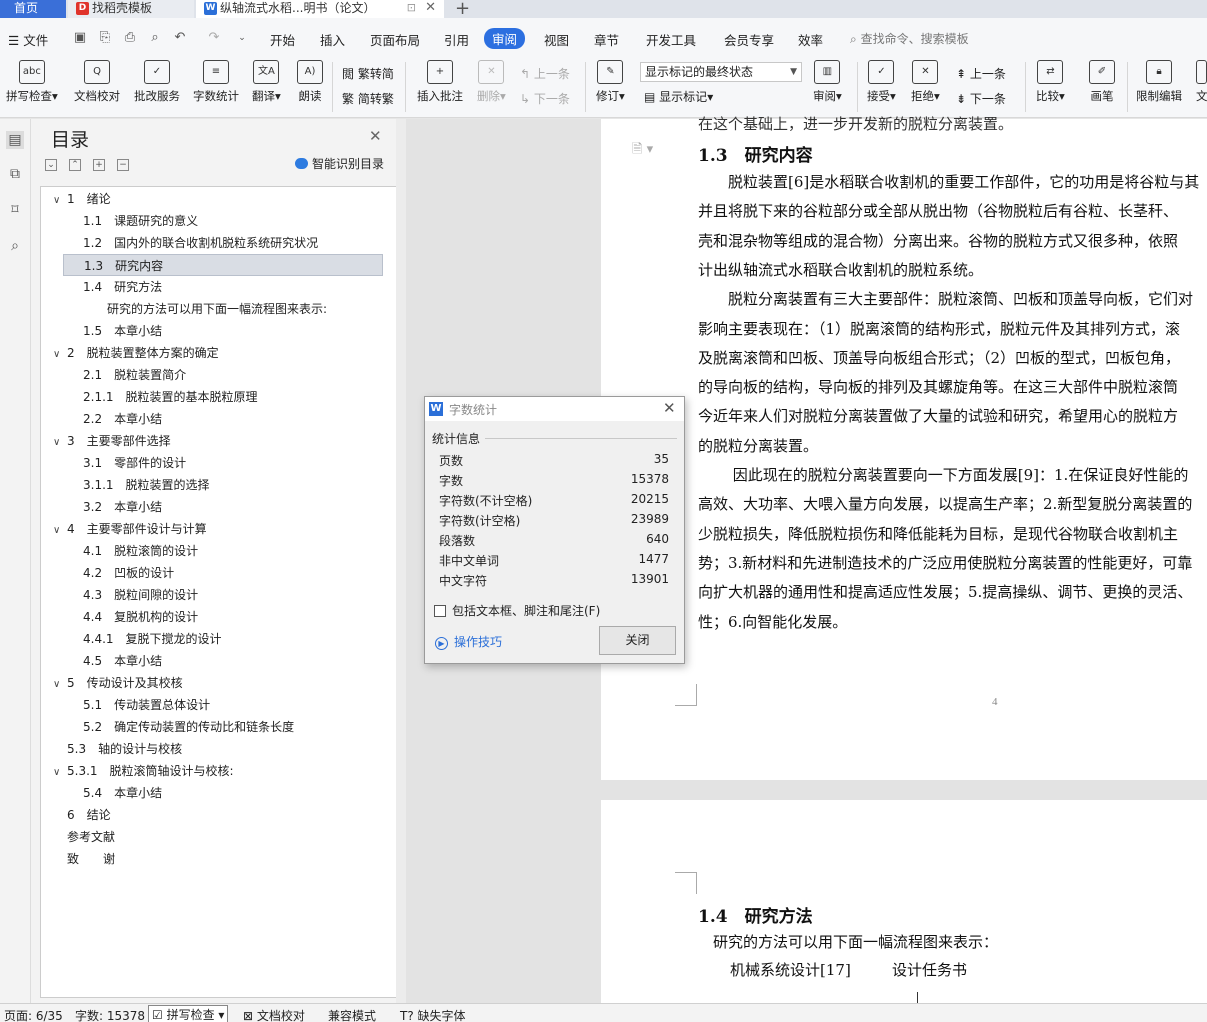 The image size is (1207, 1022). What do you see at coordinates (721, 72) in the screenshot?
I see `markup-state-select: 显示标记的最终状态 ▼` at bounding box center [721, 72].